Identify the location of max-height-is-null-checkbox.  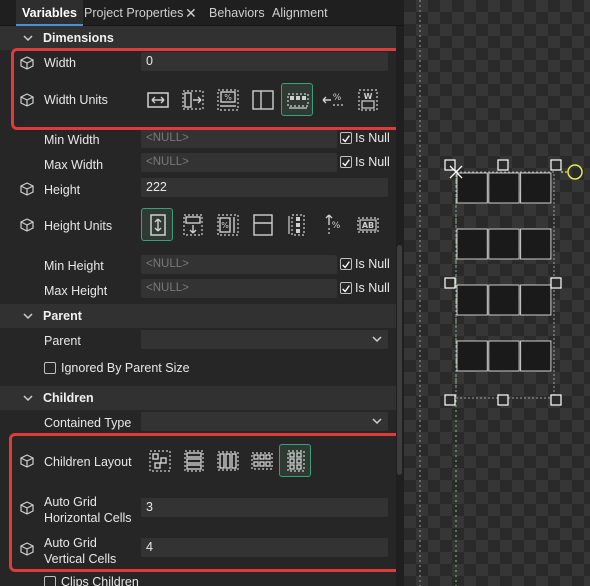
(346, 288).